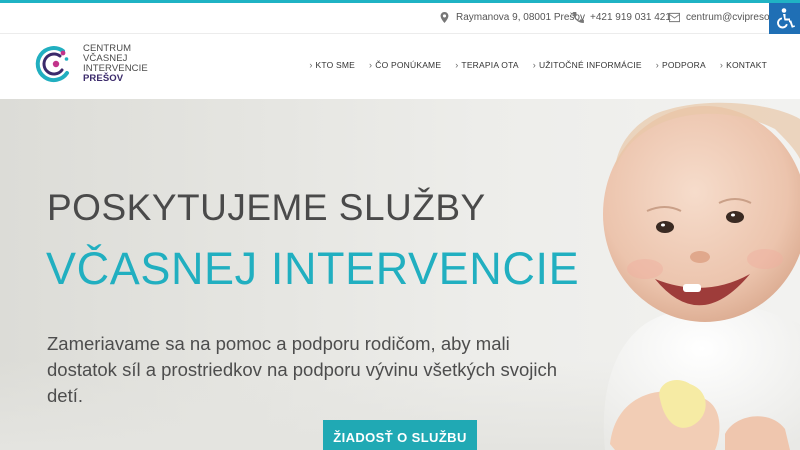 Image resolution: width=800 pixels, height=450 pixels. I want to click on request-service-button: ŽIADOSŤ O SLUŽBU, so click(400, 435).